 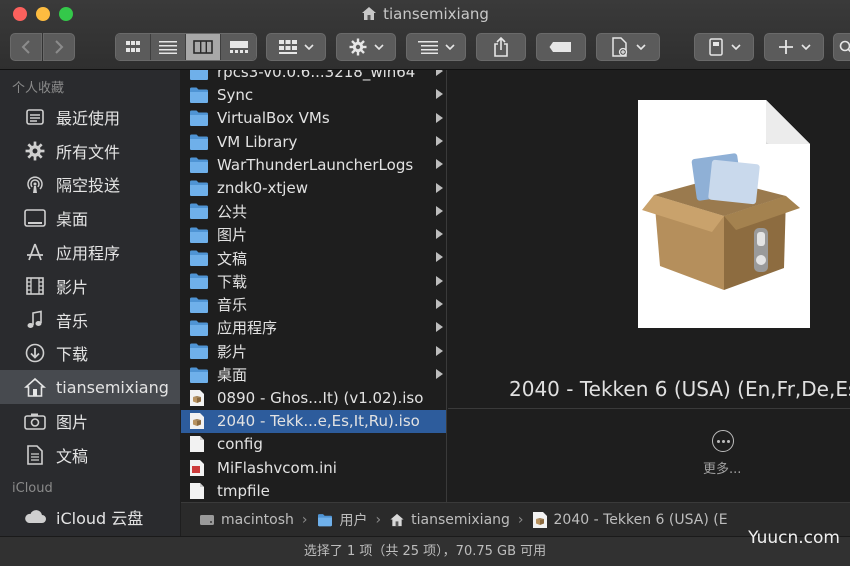 I want to click on sidebar-item-1: 所有文件, so click(x=90, y=151).